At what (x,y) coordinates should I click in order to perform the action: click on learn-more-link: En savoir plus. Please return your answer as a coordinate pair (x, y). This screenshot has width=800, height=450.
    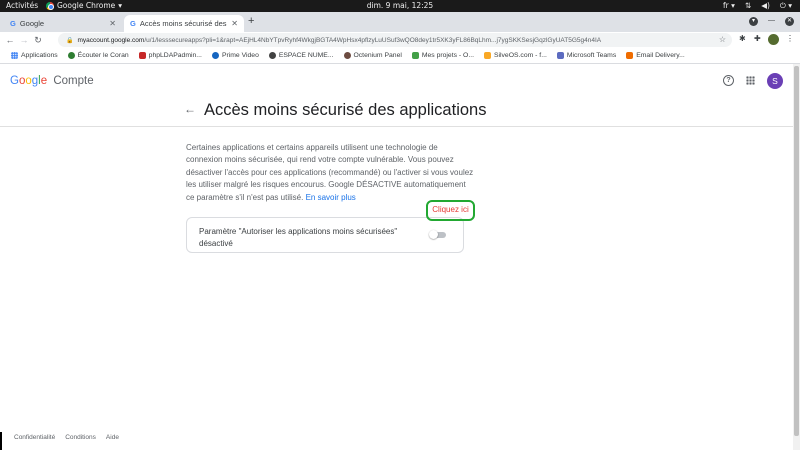
    Looking at the image, I should click on (331, 197).